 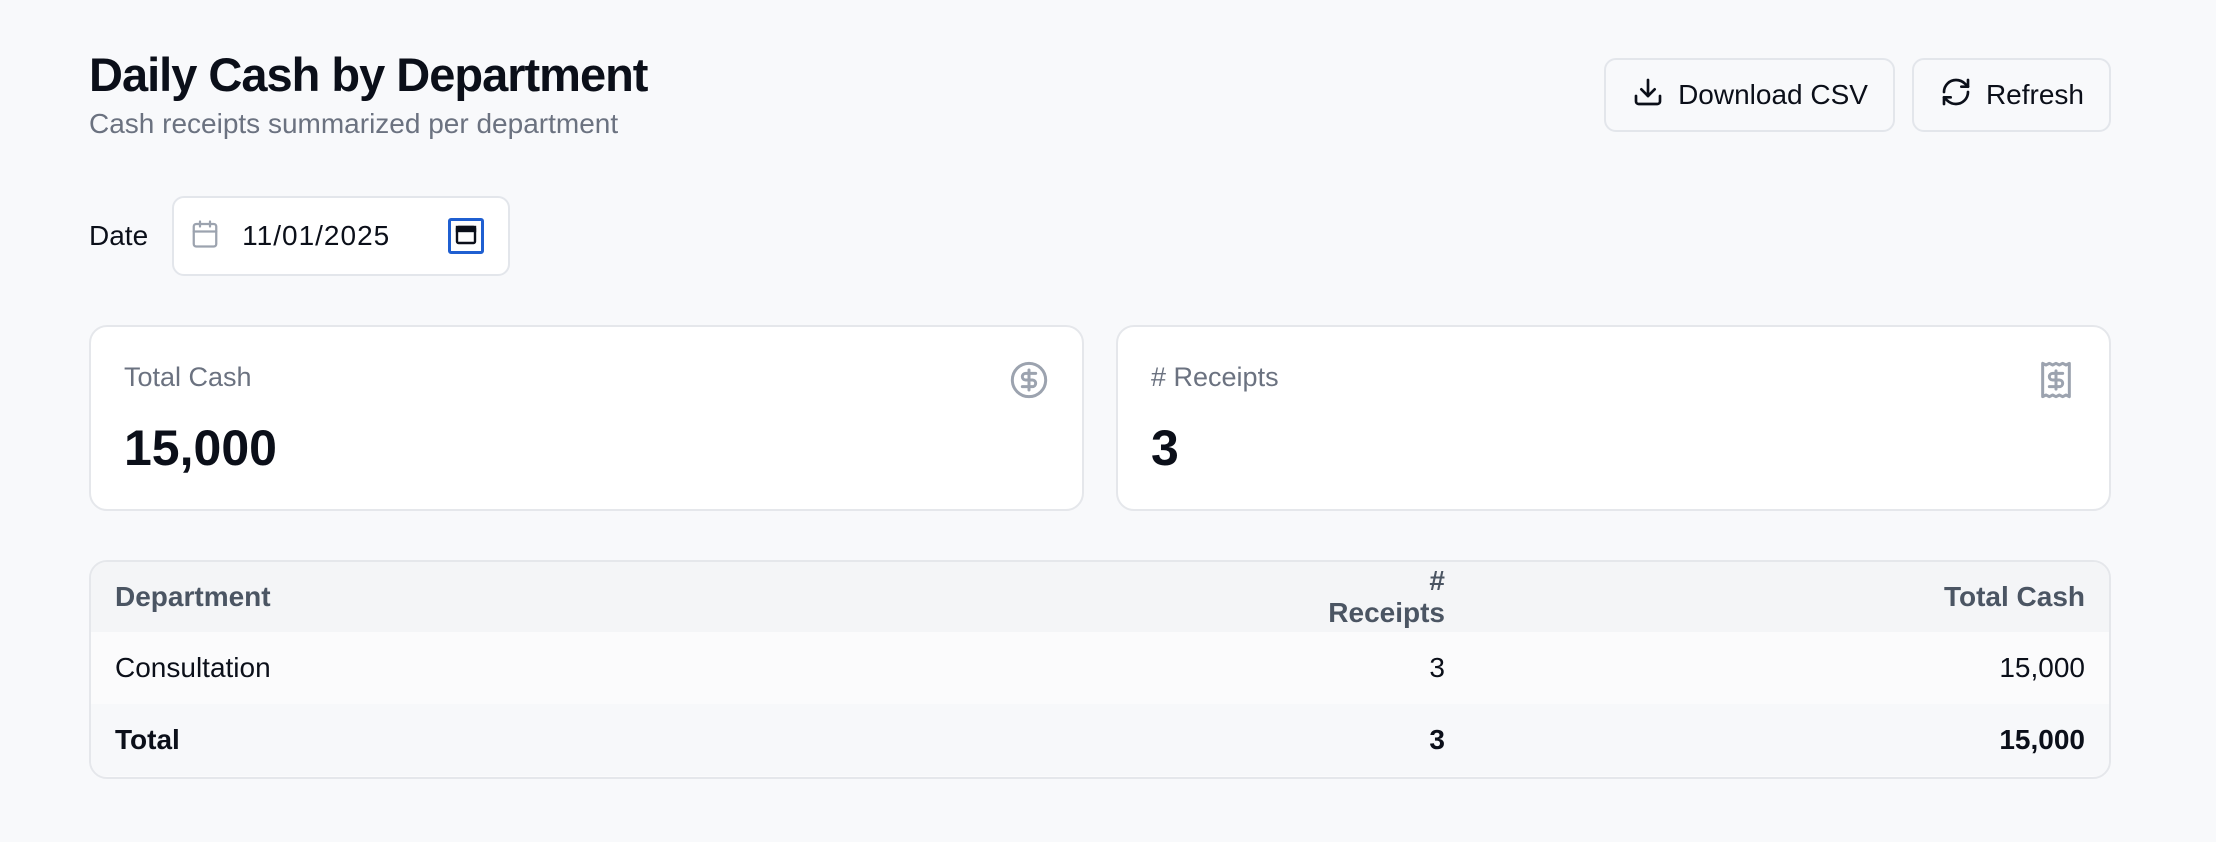 I want to click on date-filter: Date 11/01/2025, so click(x=300, y=236).